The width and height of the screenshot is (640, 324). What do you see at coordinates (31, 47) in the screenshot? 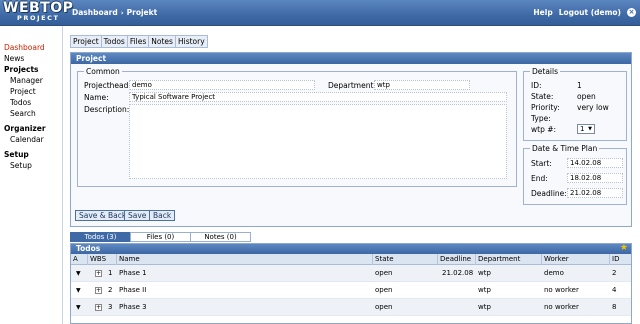
I see `sidebar-item-dashboard: Dashboard` at bounding box center [31, 47].